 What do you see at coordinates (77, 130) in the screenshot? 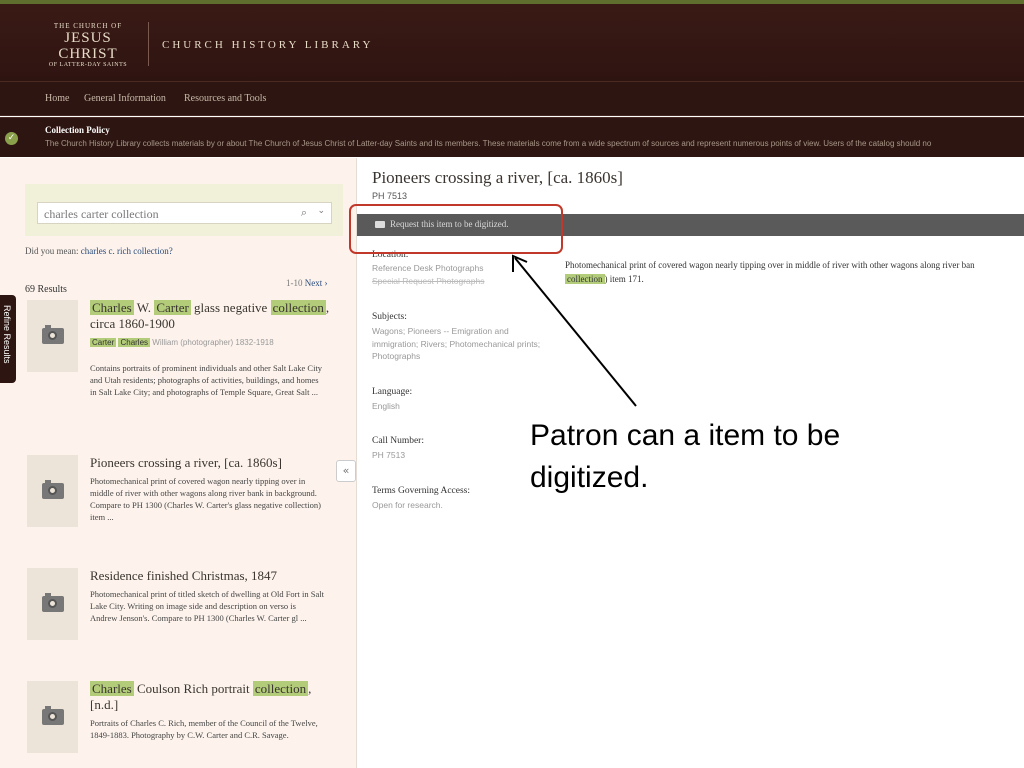
I see `policy-title: Collection Policy` at bounding box center [77, 130].